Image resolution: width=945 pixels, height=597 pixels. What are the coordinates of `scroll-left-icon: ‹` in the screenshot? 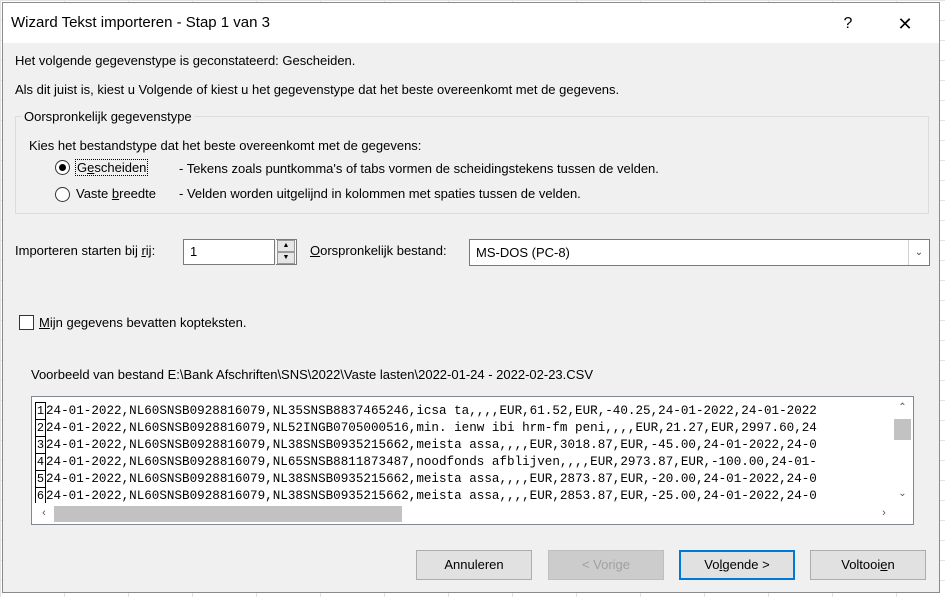 It's located at (44, 513).